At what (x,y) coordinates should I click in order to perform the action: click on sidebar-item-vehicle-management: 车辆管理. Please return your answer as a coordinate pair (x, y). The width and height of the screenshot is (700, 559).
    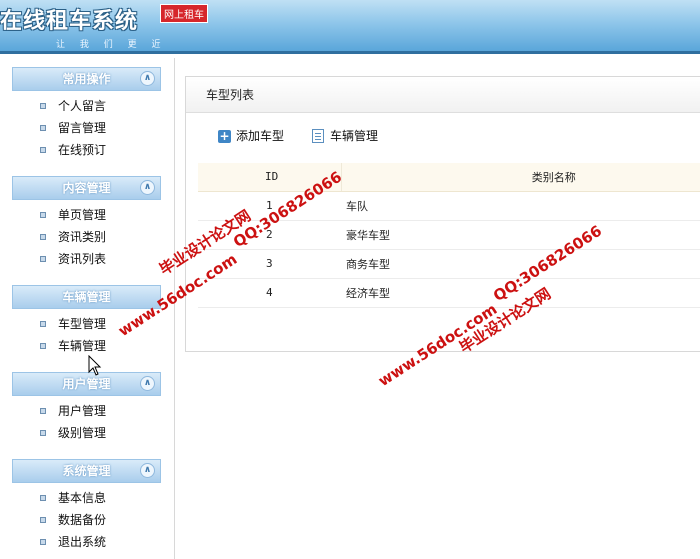
    Looking at the image, I should click on (86, 346).